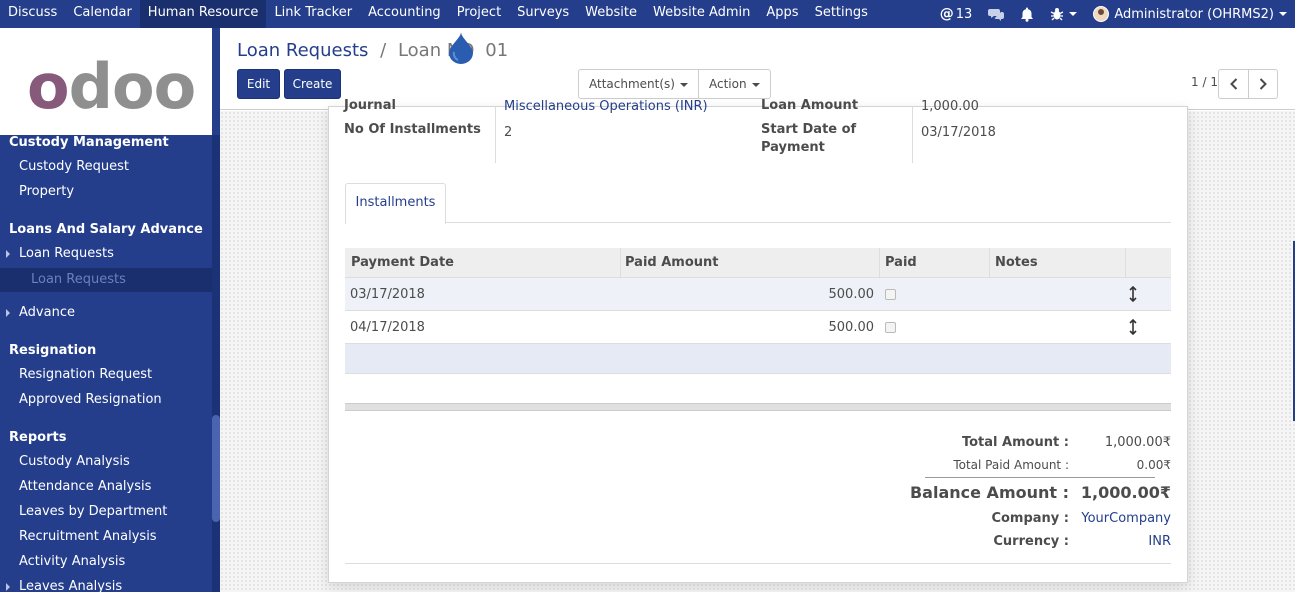 This screenshot has height=592, width=1295. I want to click on sidebar-item-recruitment-analysis: Recruitment Analysis, so click(88, 536).